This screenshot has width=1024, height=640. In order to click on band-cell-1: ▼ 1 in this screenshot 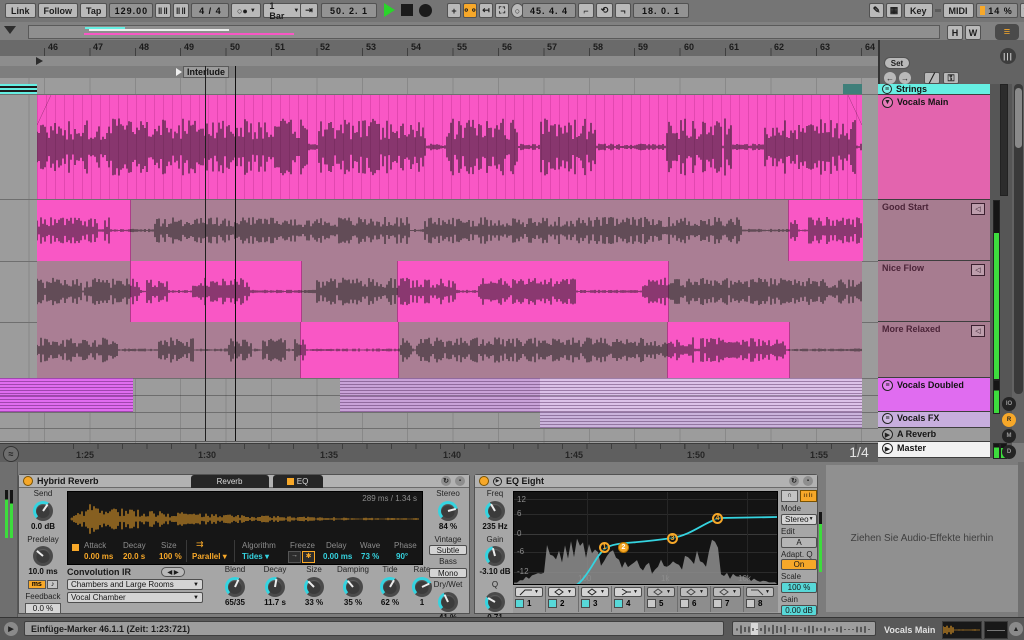, I will do `click(529, 599)`.